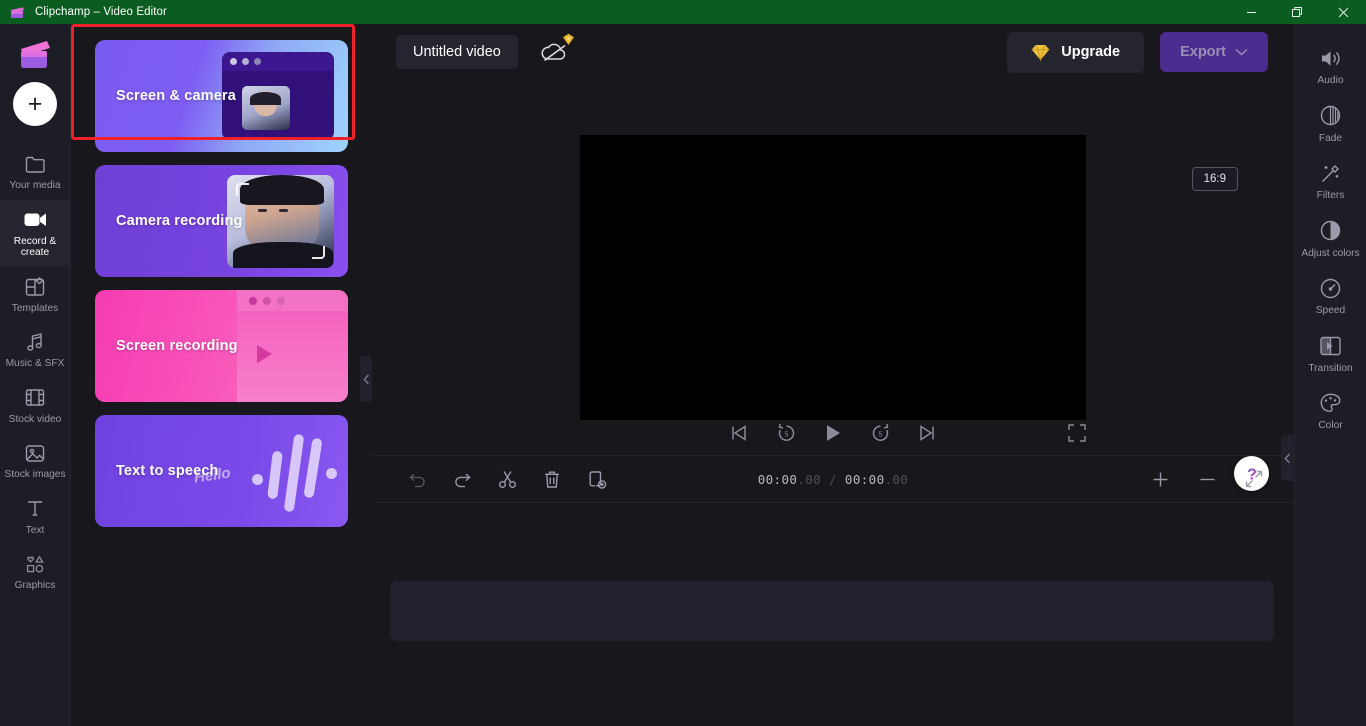 Image resolution: width=1366 pixels, height=726 pixels. I want to click on palette-icon, so click(1330, 403).